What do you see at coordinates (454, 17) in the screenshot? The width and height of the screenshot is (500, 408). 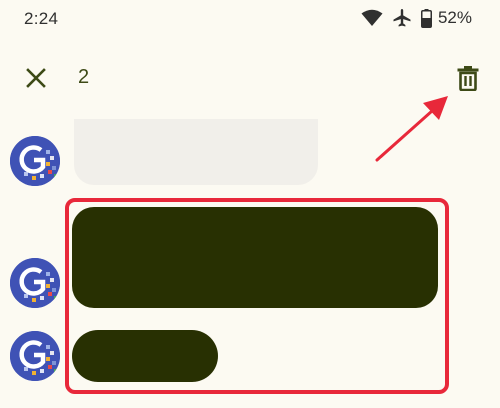 I see `battery-percent: 52%` at bounding box center [454, 17].